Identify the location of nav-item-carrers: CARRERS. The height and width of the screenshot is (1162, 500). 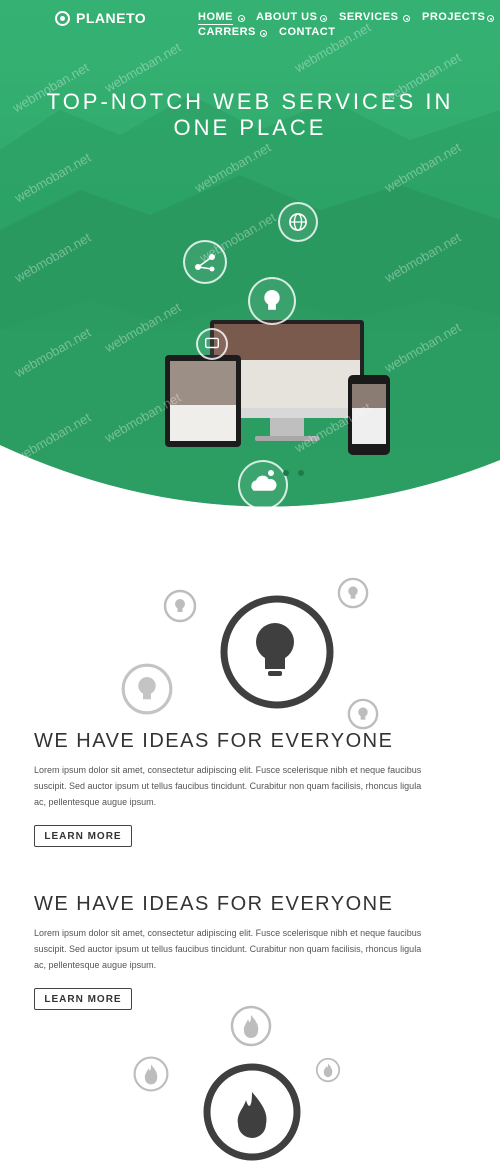
(227, 32).